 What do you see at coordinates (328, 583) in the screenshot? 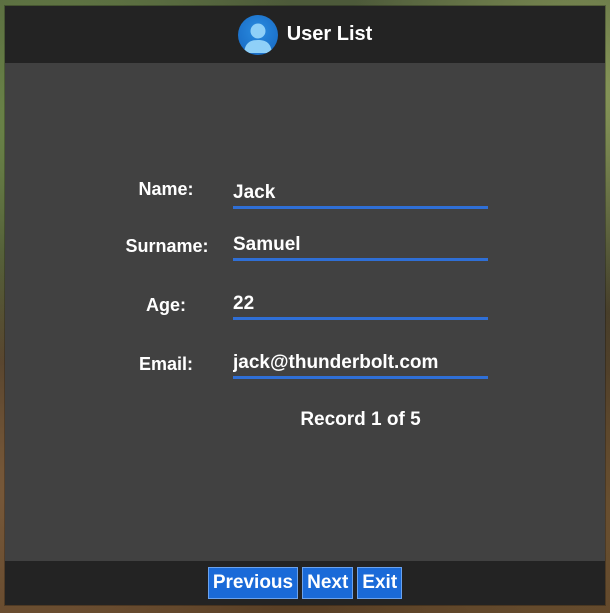
I see `next-button: Next` at bounding box center [328, 583].